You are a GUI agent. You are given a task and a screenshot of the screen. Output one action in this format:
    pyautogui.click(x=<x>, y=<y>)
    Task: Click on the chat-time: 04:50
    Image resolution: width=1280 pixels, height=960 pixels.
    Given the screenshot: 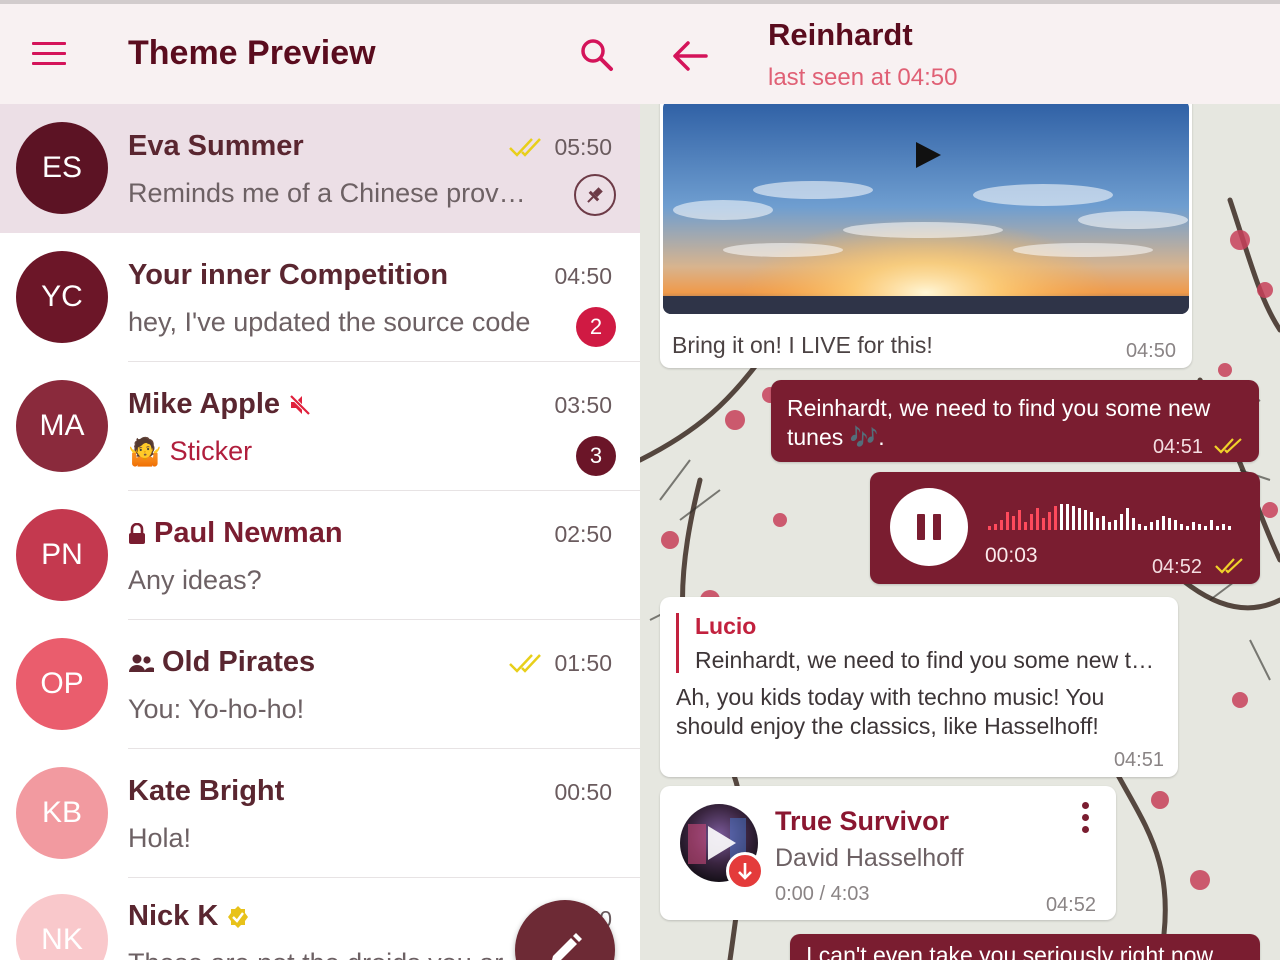 What is the action you would take?
    pyautogui.click(x=583, y=276)
    